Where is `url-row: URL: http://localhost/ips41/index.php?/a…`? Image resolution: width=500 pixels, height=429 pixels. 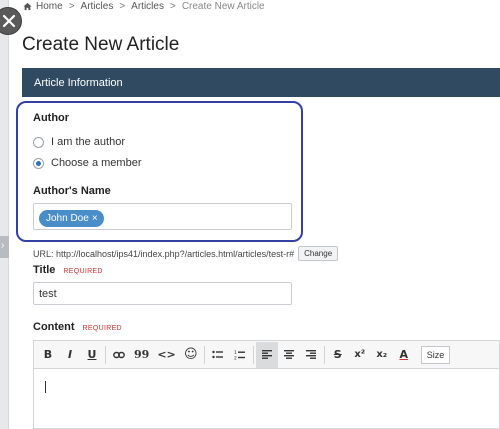 url-row: URL: http://localhost/ips41/index.php?/a… is located at coordinates (186, 253).